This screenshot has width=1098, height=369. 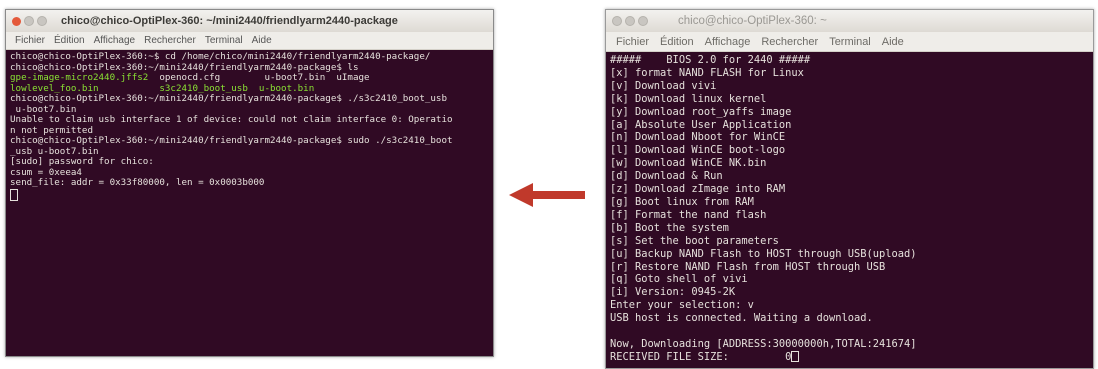 What do you see at coordinates (679, 279) in the screenshot?
I see `terminal-line: [q] Goto shell of vivi` at bounding box center [679, 279].